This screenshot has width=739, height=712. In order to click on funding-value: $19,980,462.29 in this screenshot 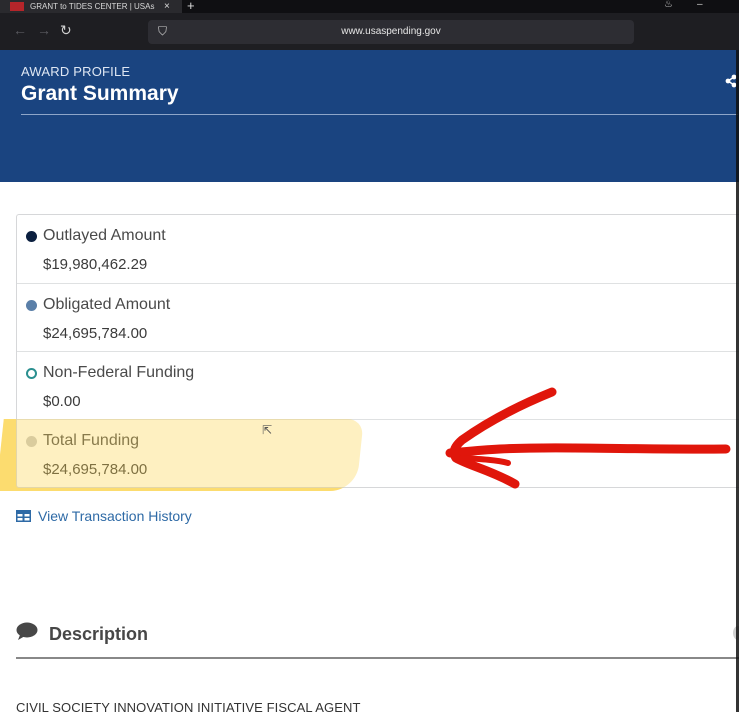, I will do `click(95, 264)`.